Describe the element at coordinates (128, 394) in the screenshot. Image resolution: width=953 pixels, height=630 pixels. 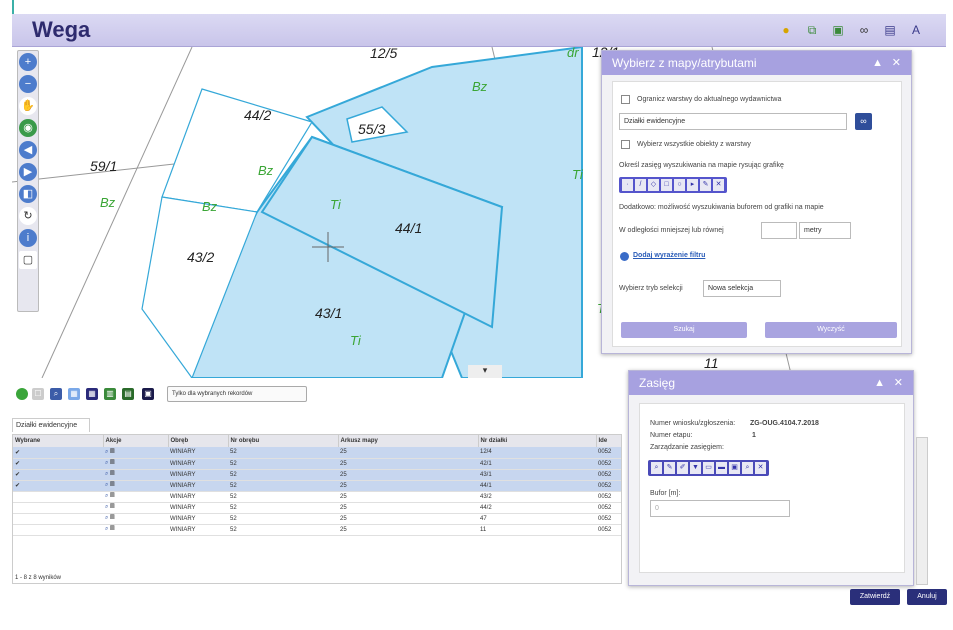
I see `print-table-icon: ▤` at that location.